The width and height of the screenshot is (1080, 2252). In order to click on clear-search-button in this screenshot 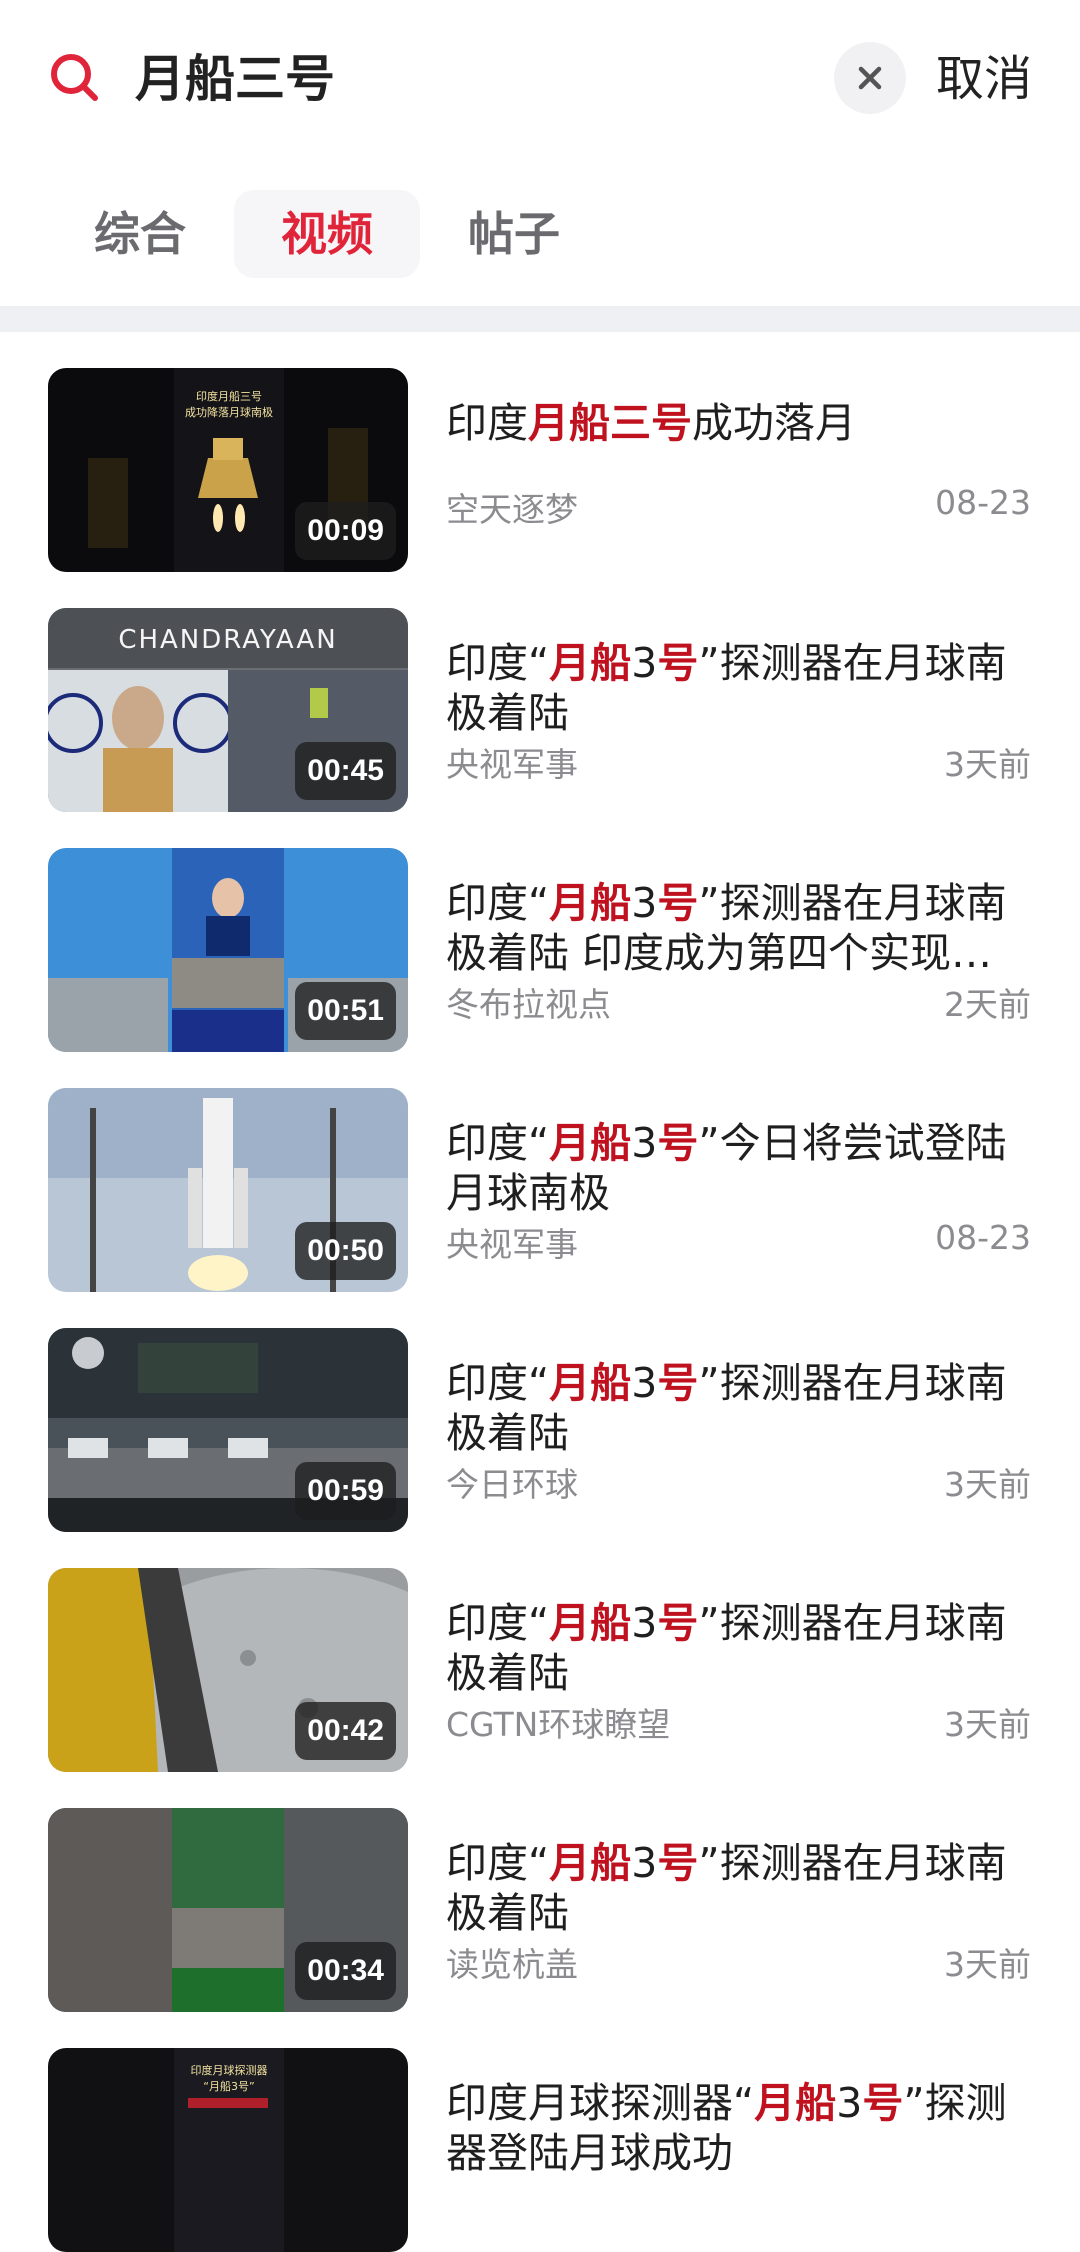, I will do `click(870, 78)`.